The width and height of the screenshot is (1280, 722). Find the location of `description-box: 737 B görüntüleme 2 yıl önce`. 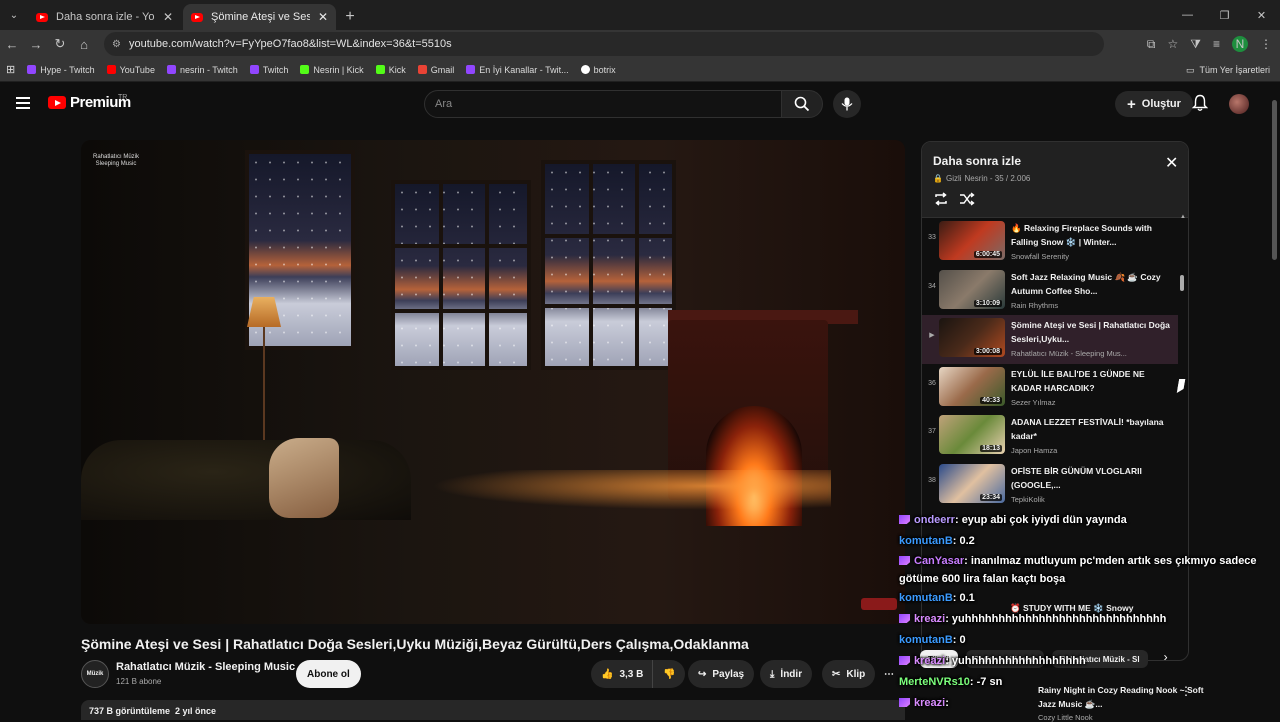

description-box: 737 B görüntüleme 2 yıl önce is located at coordinates (493, 710).